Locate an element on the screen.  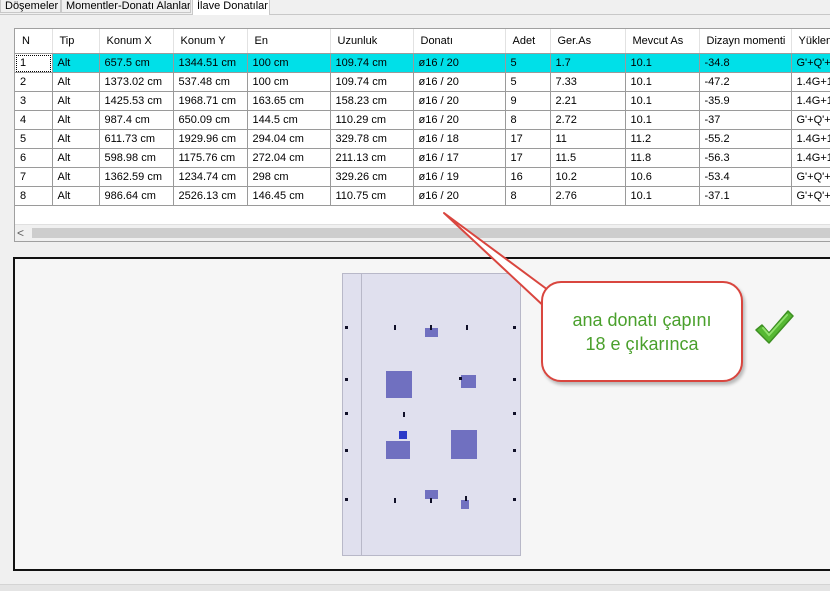
check-mark-icon is located at coordinates (774, 327).